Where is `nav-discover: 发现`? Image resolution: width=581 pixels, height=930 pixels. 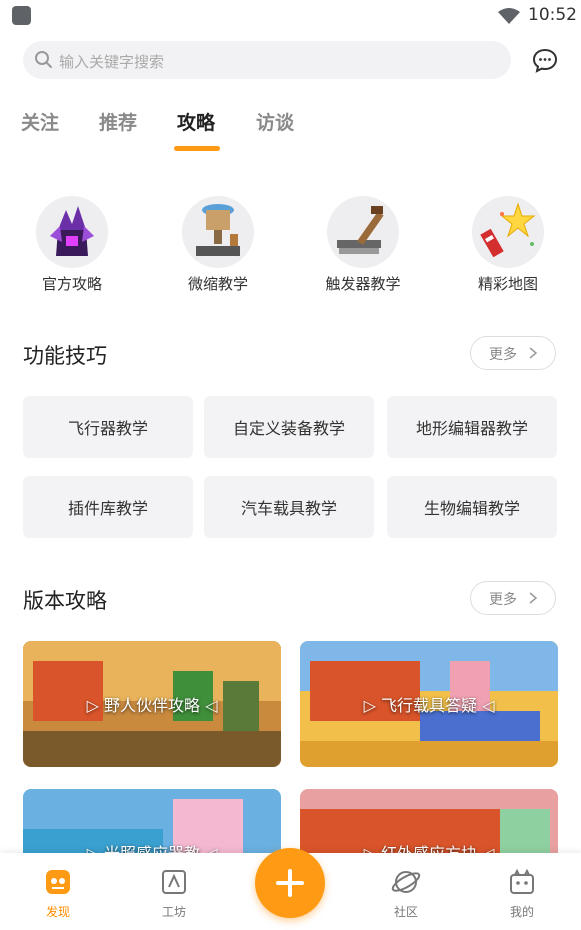
nav-discover: 发现 is located at coordinates (58, 891).